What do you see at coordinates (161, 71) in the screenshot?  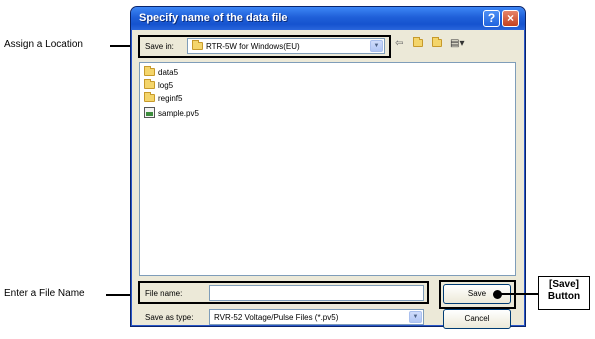 I see `list-item: data5` at bounding box center [161, 71].